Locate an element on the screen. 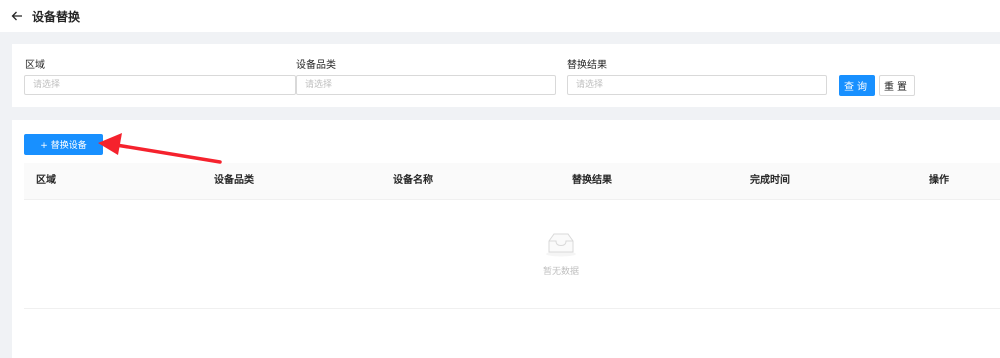 The width and height of the screenshot is (1000, 358). table-header: 区域 设备品类 设备名称 替换结果 完成时间 操作 is located at coordinates (512, 181).